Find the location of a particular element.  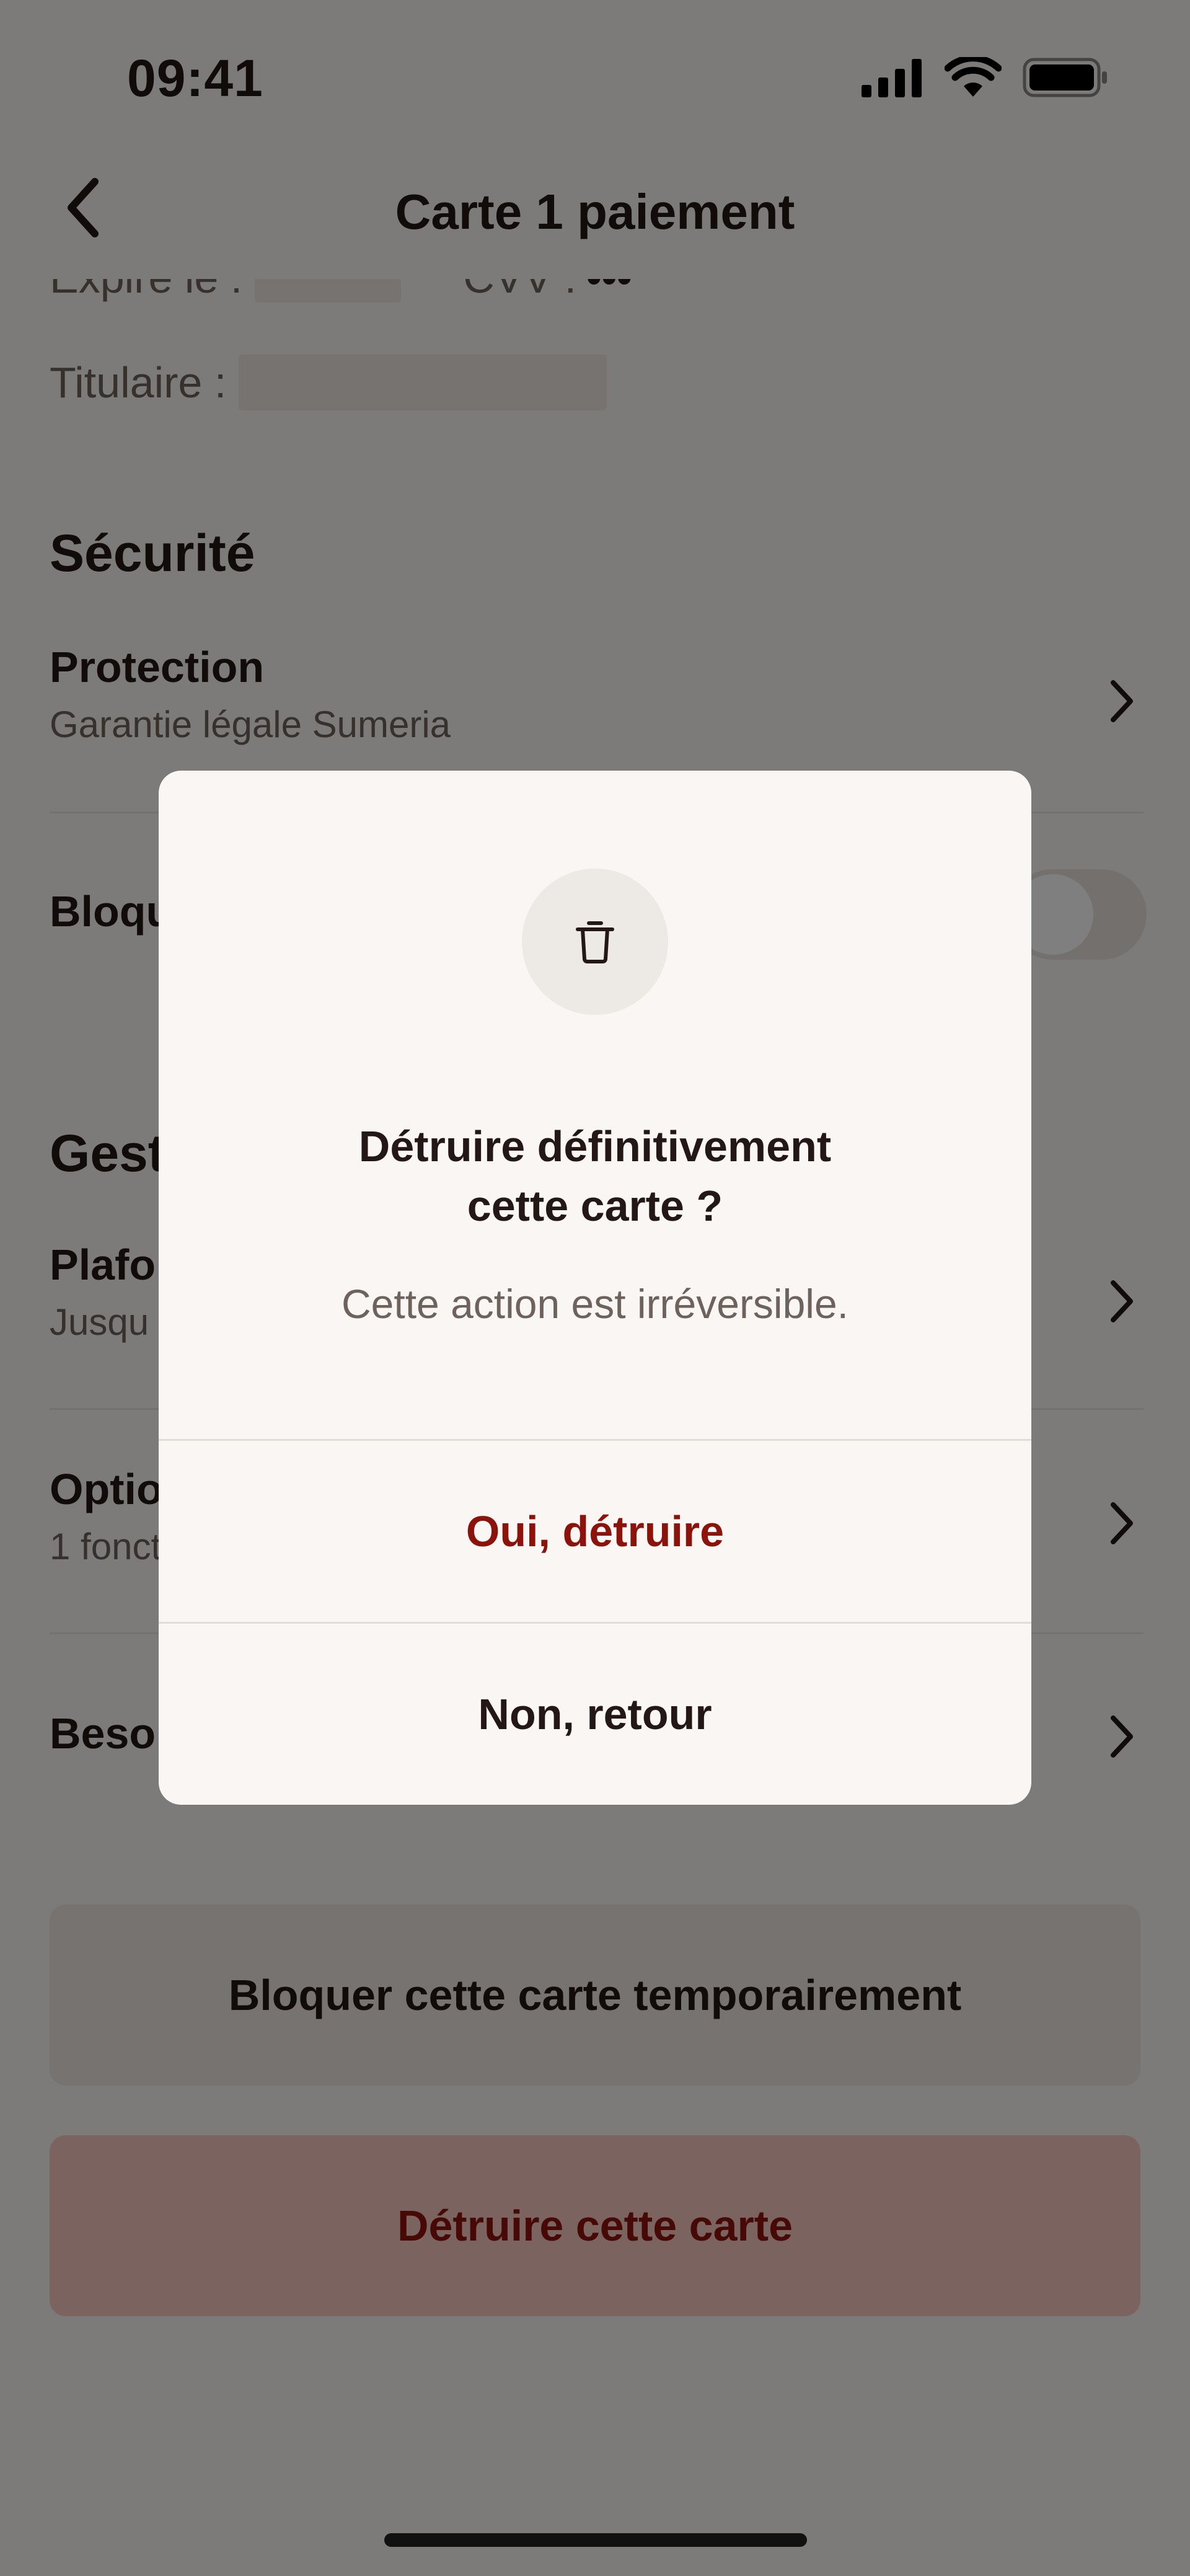

modal-message: Cette action est irréversible. is located at coordinates (594, 1304).